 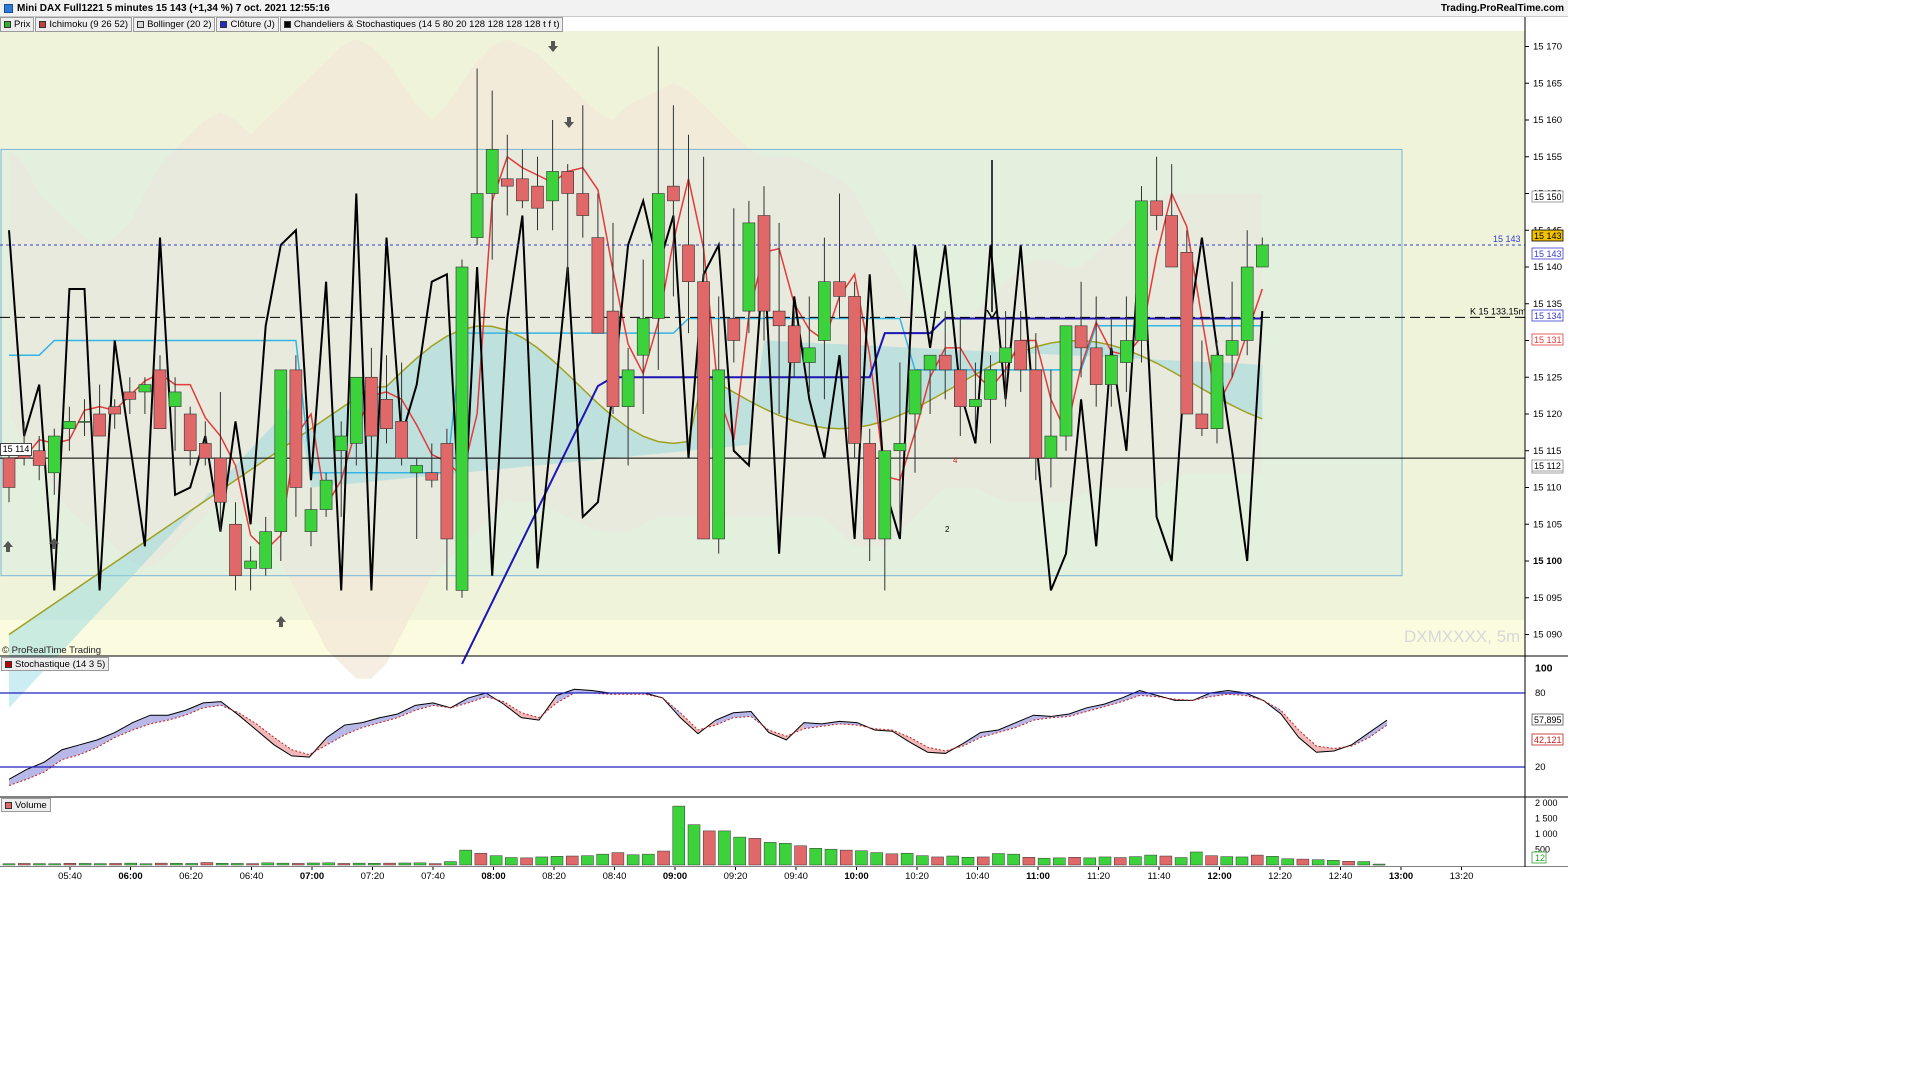 I want to click on x-tick-label: 07:00, so click(x=312, y=876).